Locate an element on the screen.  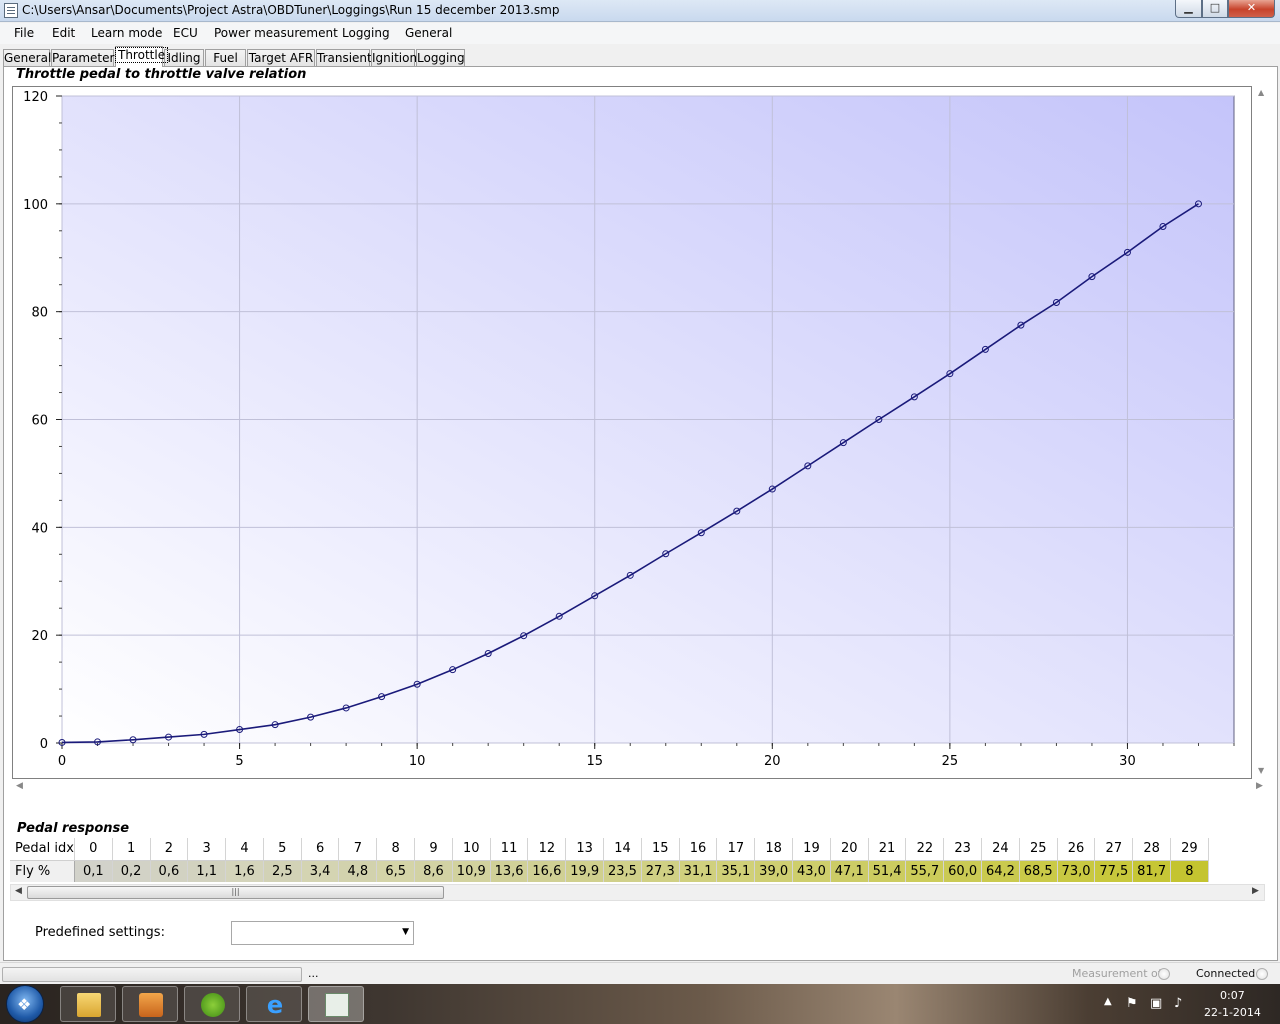
fly-value-cell: 0,2 is located at coordinates (131, 871).